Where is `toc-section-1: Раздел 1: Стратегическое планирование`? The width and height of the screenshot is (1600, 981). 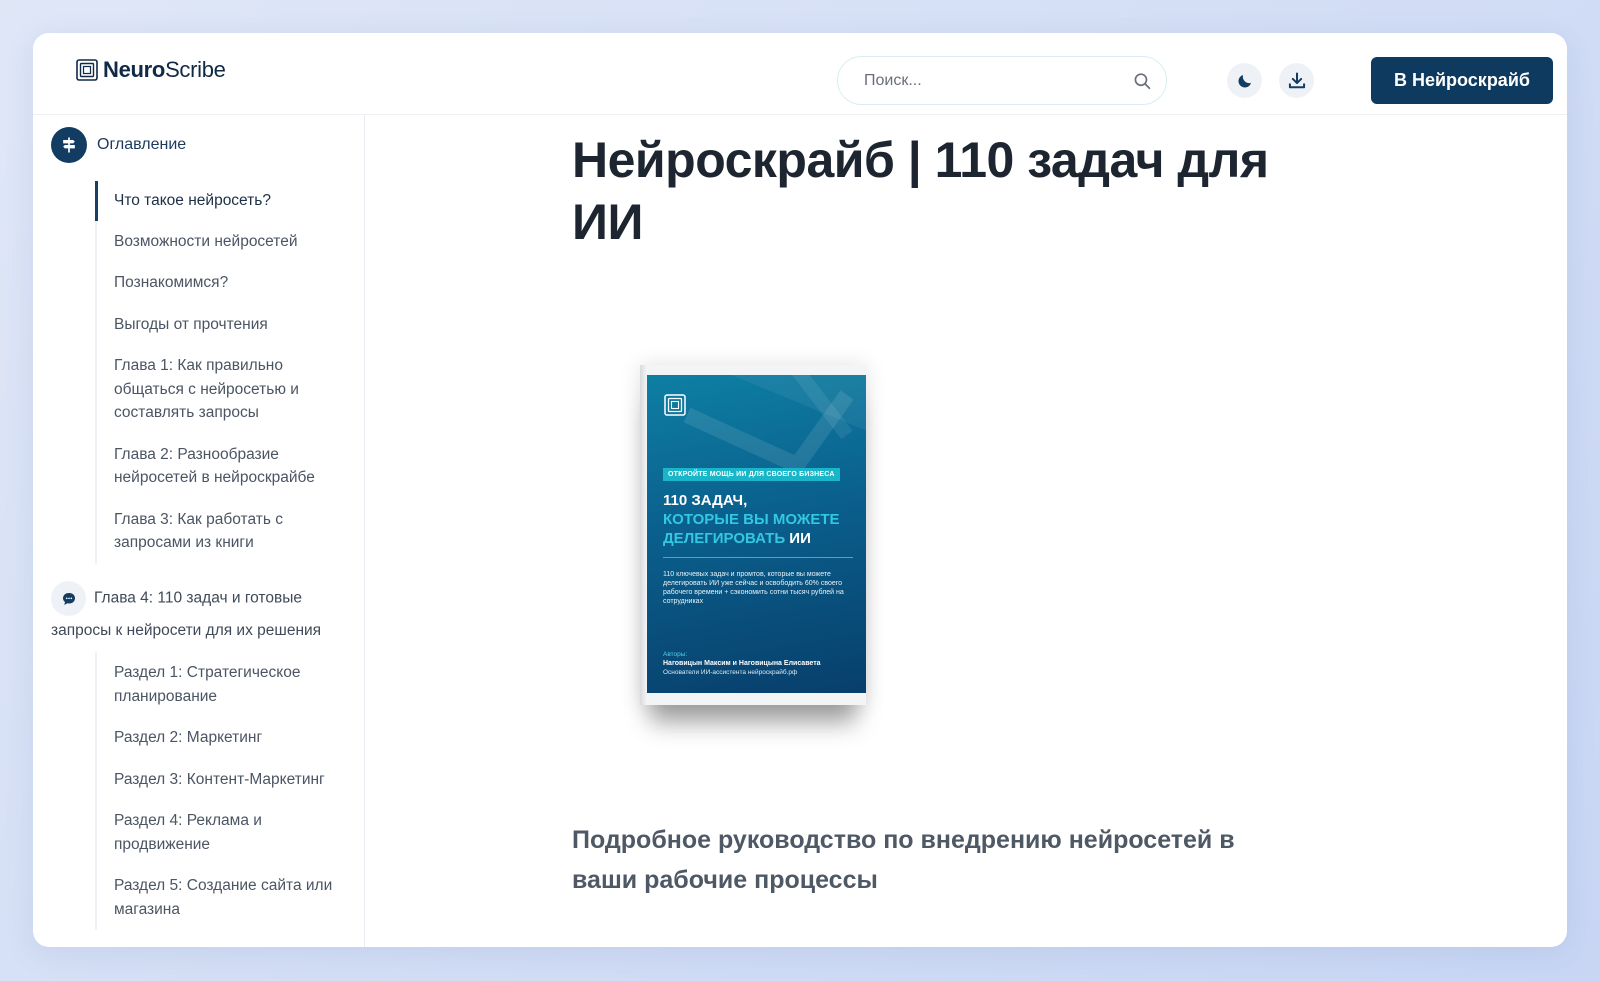 toc-section-1: Раздел 1: Стратегическое планирование is located at coordinates (220, 684).